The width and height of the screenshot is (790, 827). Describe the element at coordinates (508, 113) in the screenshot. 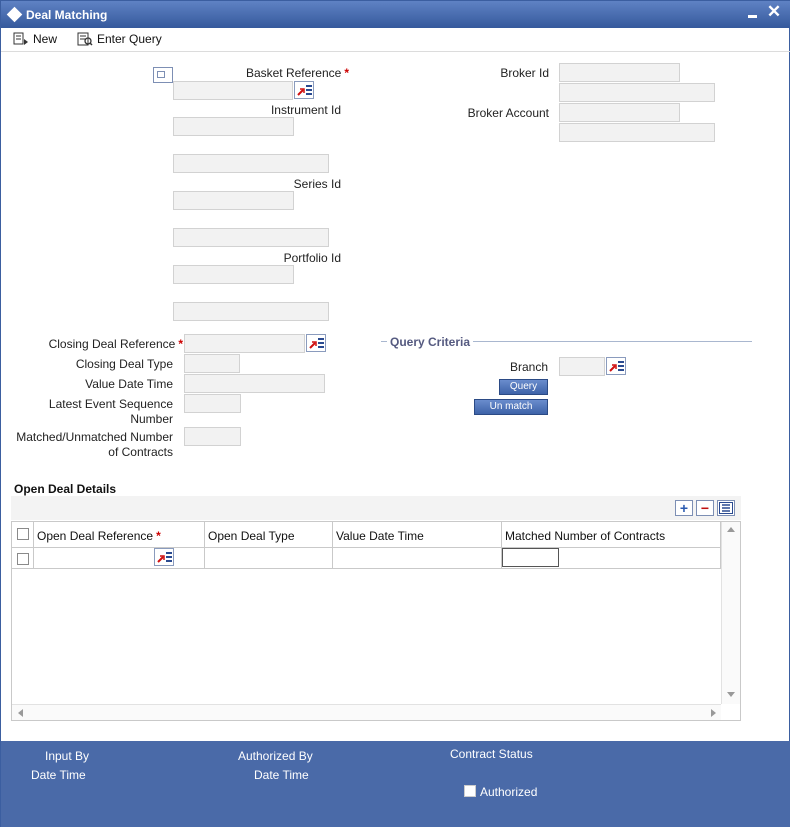

I see `broker-account-label: Broker Account` at that location.